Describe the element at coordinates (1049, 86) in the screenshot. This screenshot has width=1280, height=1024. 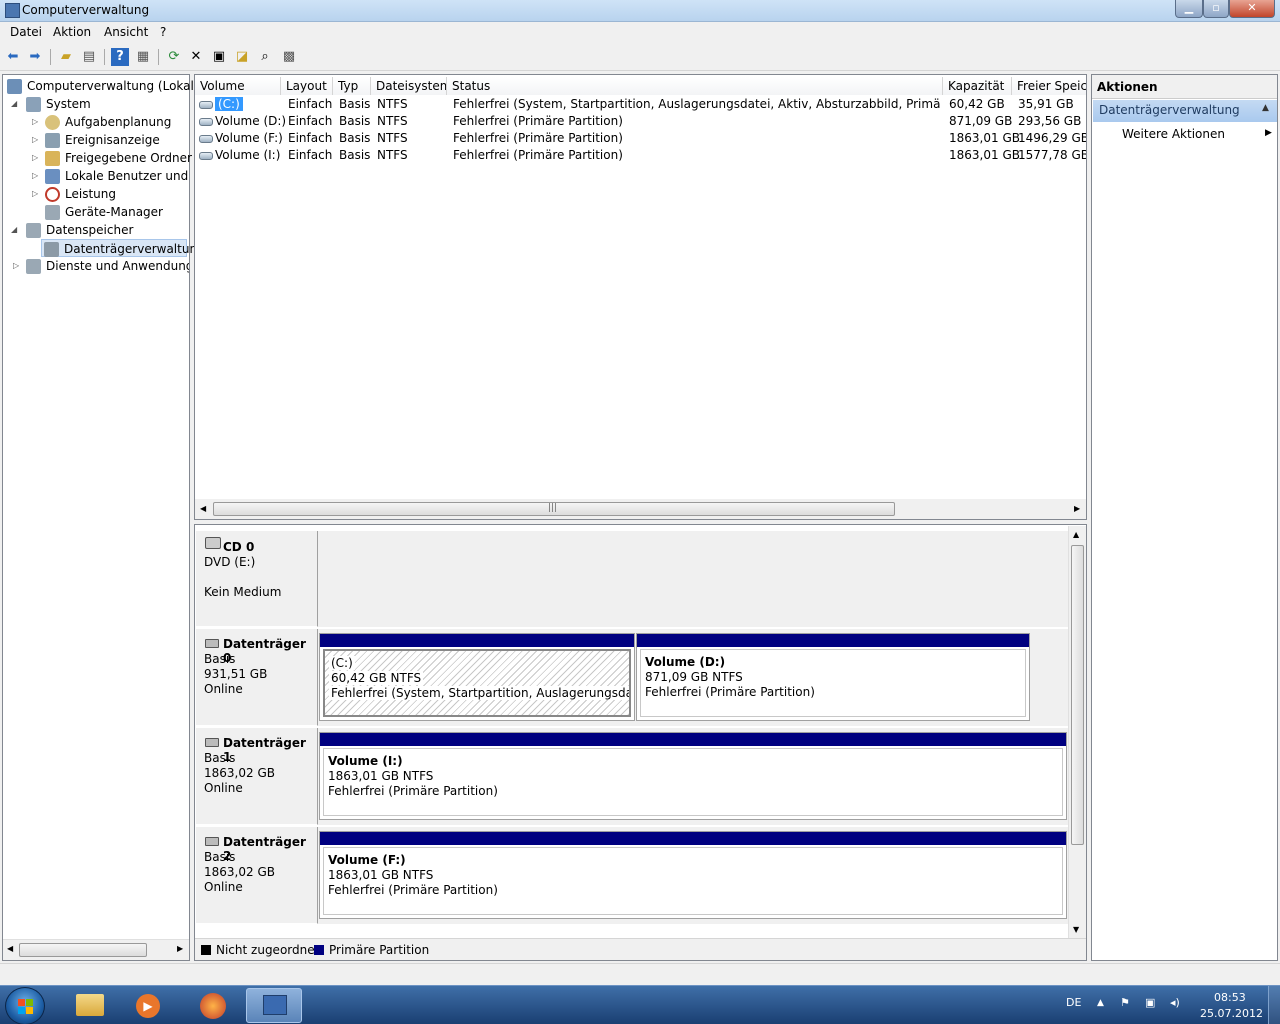
I see `col-freier-speicher: Freier Speich` at that location.